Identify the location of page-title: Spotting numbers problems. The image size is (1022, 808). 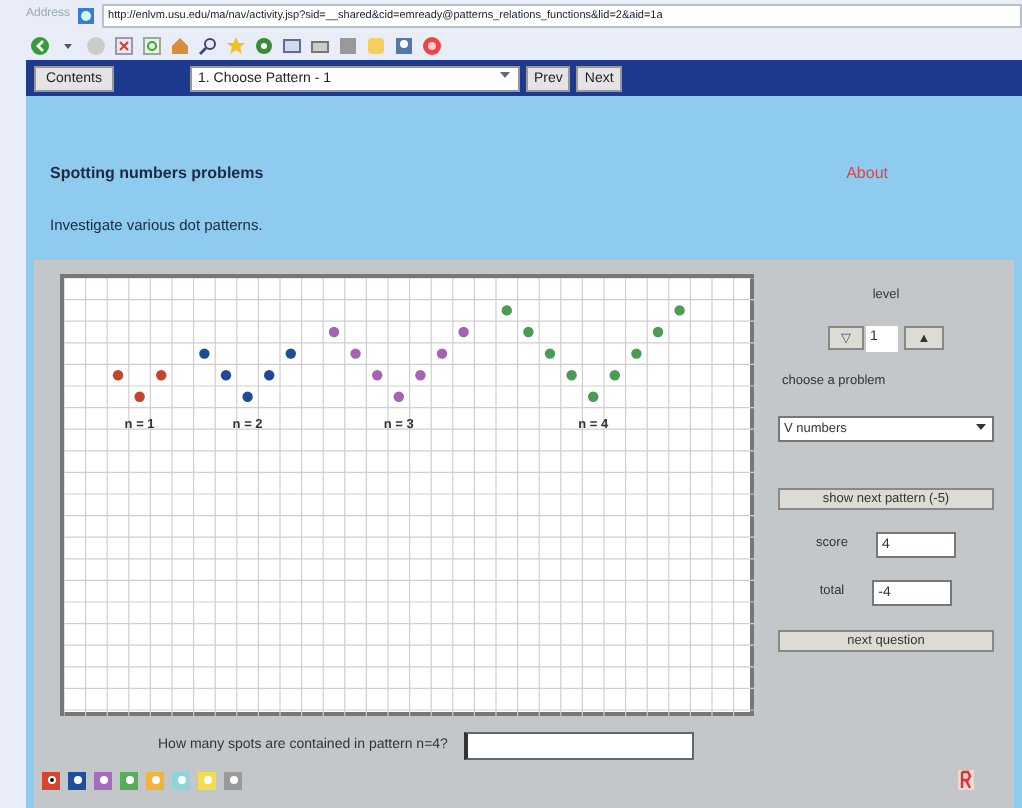
(157, 174).